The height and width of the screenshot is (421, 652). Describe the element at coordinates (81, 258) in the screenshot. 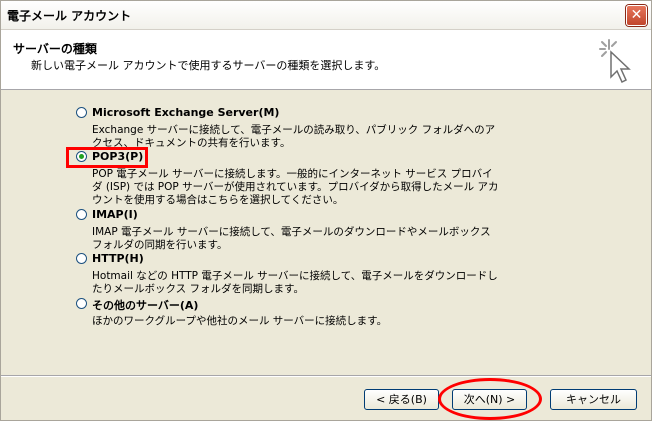

I see `radio-http` at that location.